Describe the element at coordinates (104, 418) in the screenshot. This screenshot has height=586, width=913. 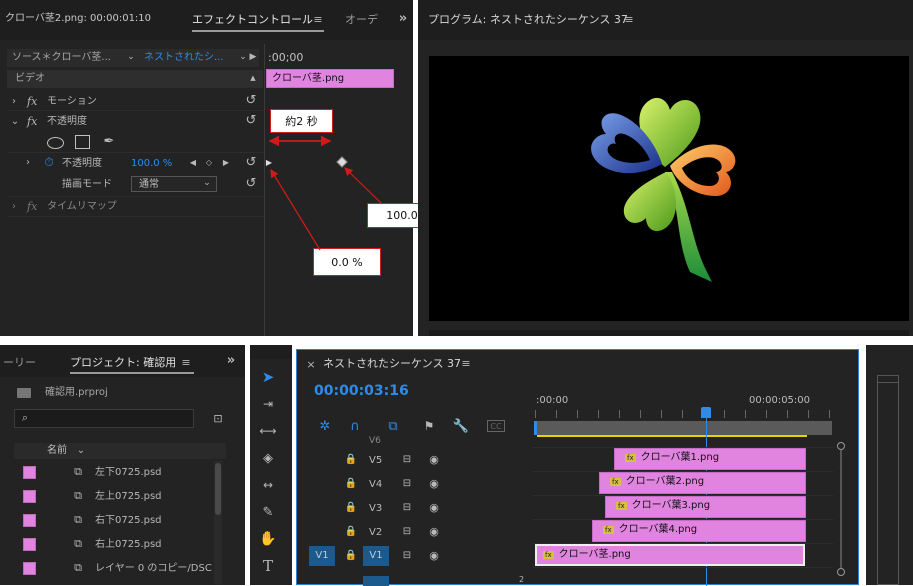
I see `search-input` at that location.